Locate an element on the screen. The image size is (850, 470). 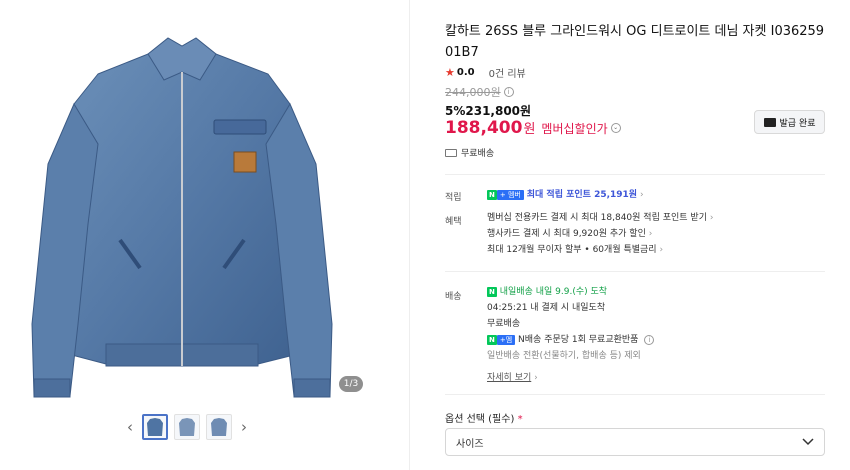
option-label: 옵션 선택 (필수) * is located at coordinates (484, 417).